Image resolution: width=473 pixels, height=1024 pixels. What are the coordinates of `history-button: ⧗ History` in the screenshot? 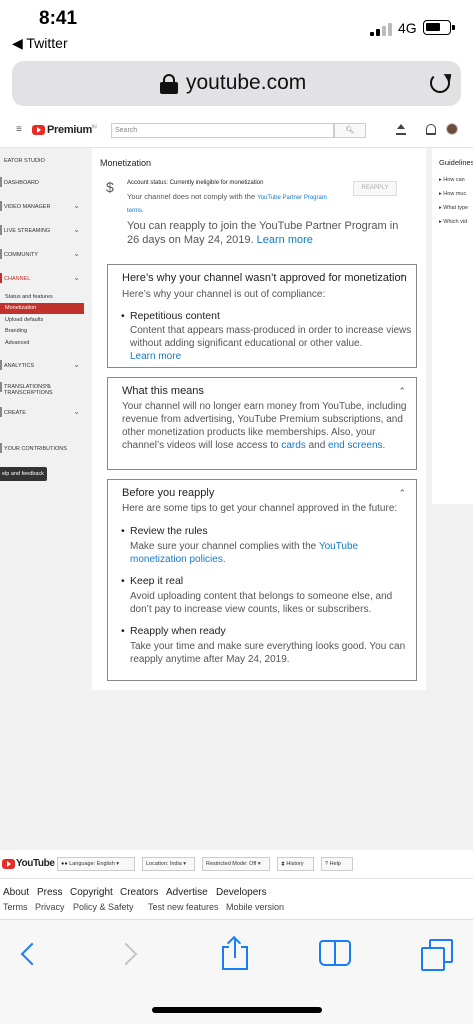 It's located at (295, 864).